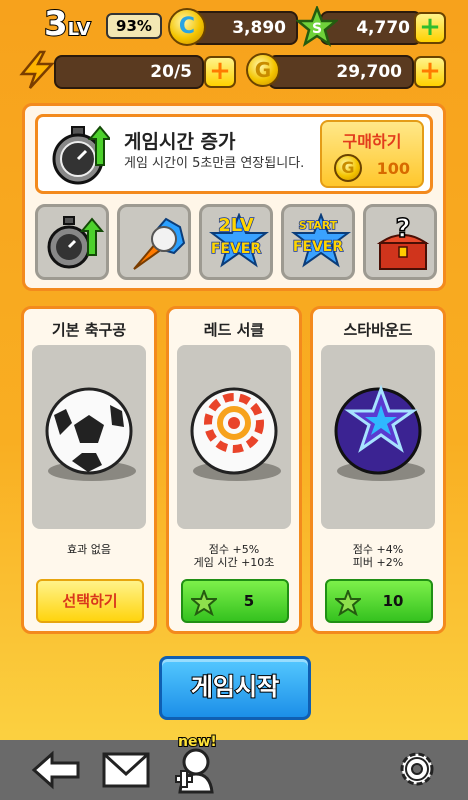 The image size is (468, 800). What do you see at coordinates (79, 29) in the screenshot?
I see `level-suffix: LV` at bounding box center [79, 29].